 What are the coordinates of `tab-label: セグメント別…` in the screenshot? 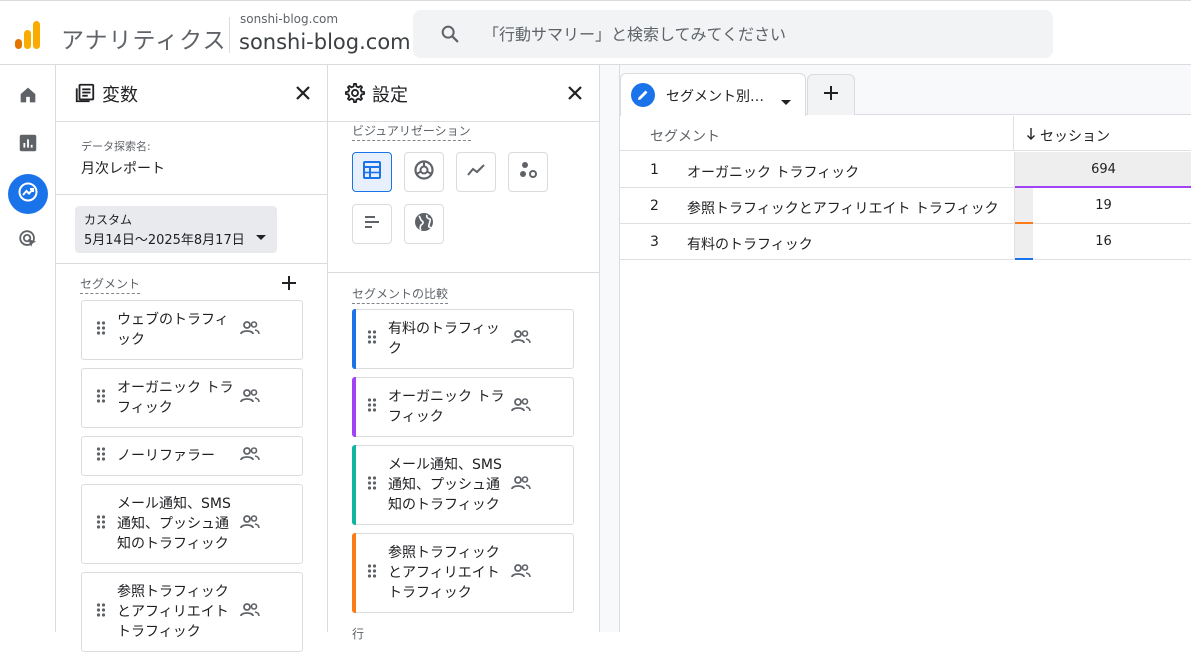 It's located at (715, 97).